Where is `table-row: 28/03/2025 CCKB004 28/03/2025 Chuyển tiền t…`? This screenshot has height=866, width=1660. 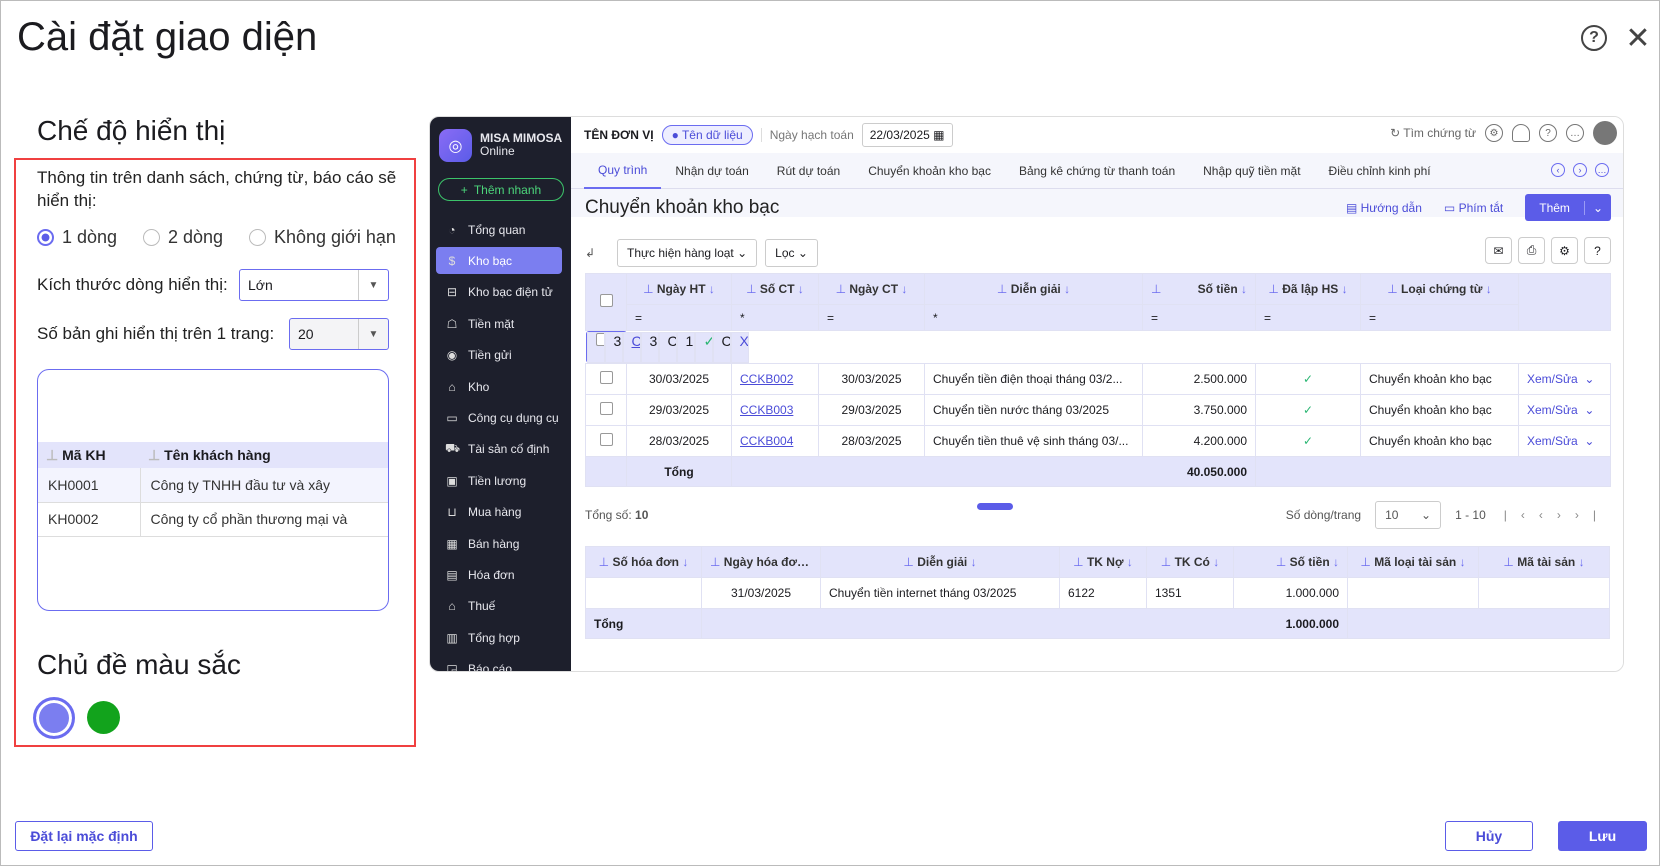 table-row: 28/03/2025 CCKB004 28/03/2025 Chuyển tiền t… is located at coordinates (1098, 441).